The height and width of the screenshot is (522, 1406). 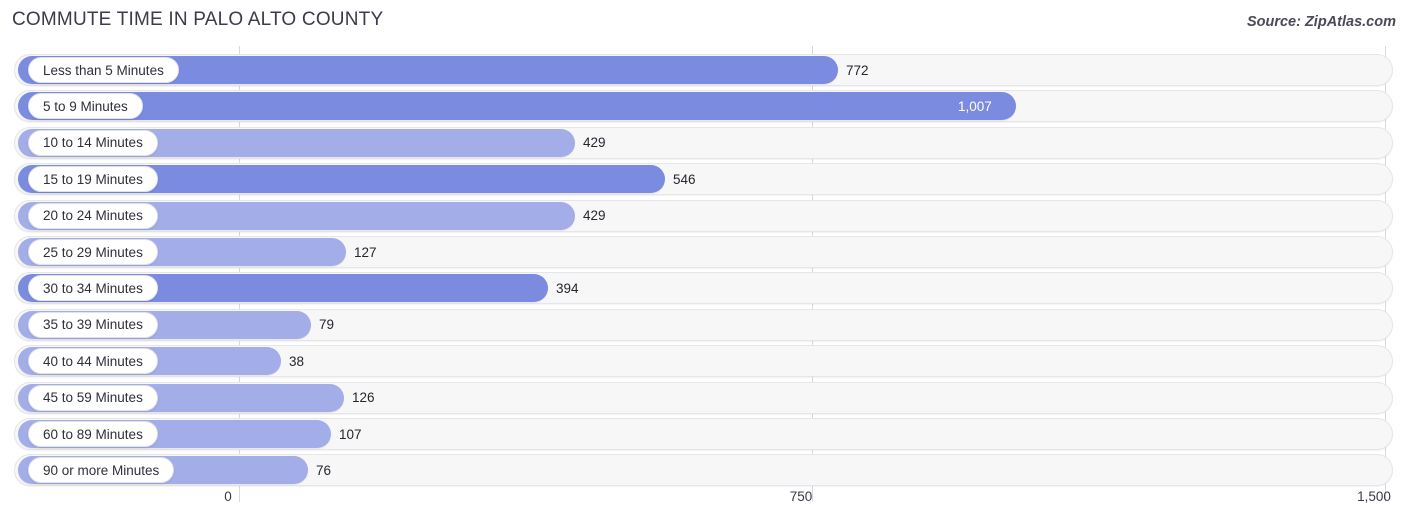 What do you see at coordinates (93, 361) in the screenshot?
I see `category-label: 40 to 44 Minutes` at bounding box center [93, 361].